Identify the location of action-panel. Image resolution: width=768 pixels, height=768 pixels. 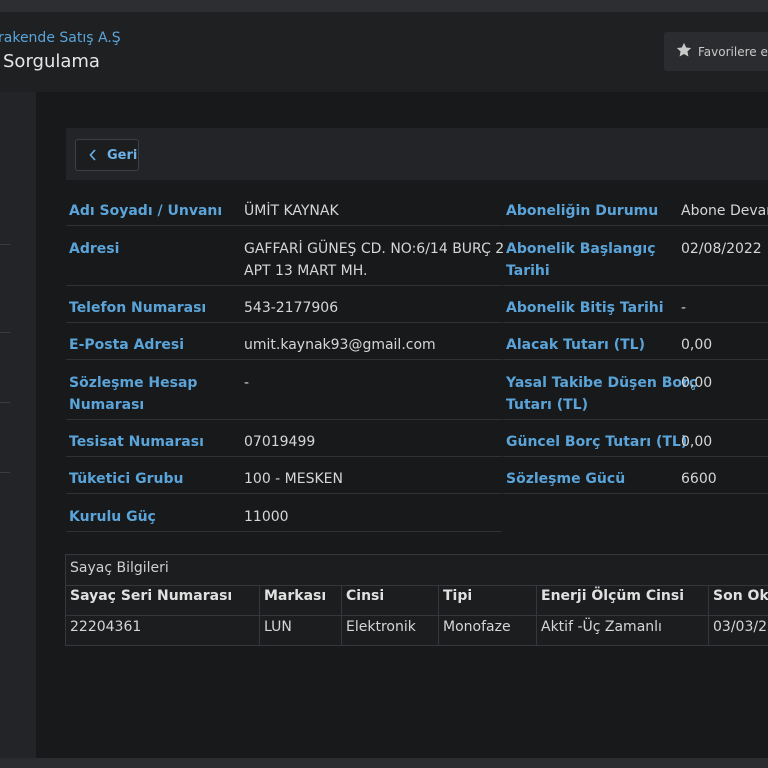
(417, 154).